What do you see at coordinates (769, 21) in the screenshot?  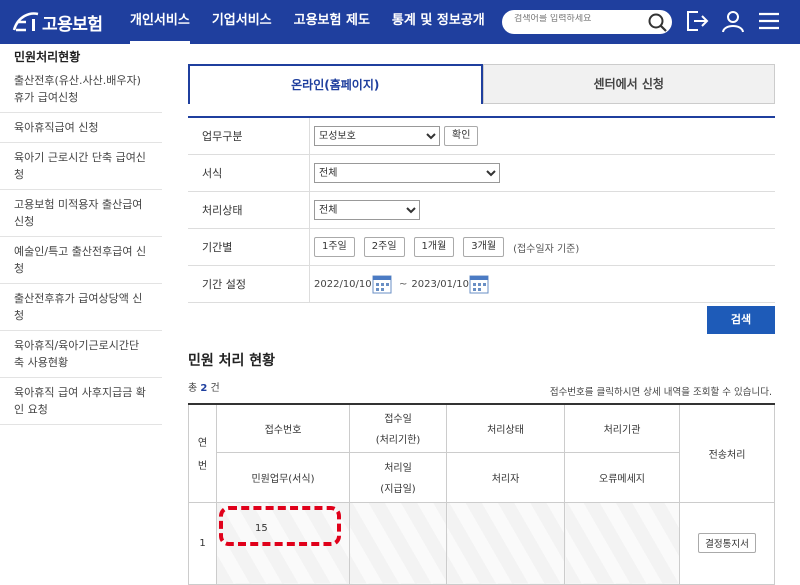 I see `menu-icon` at bounding box center [769, 21].